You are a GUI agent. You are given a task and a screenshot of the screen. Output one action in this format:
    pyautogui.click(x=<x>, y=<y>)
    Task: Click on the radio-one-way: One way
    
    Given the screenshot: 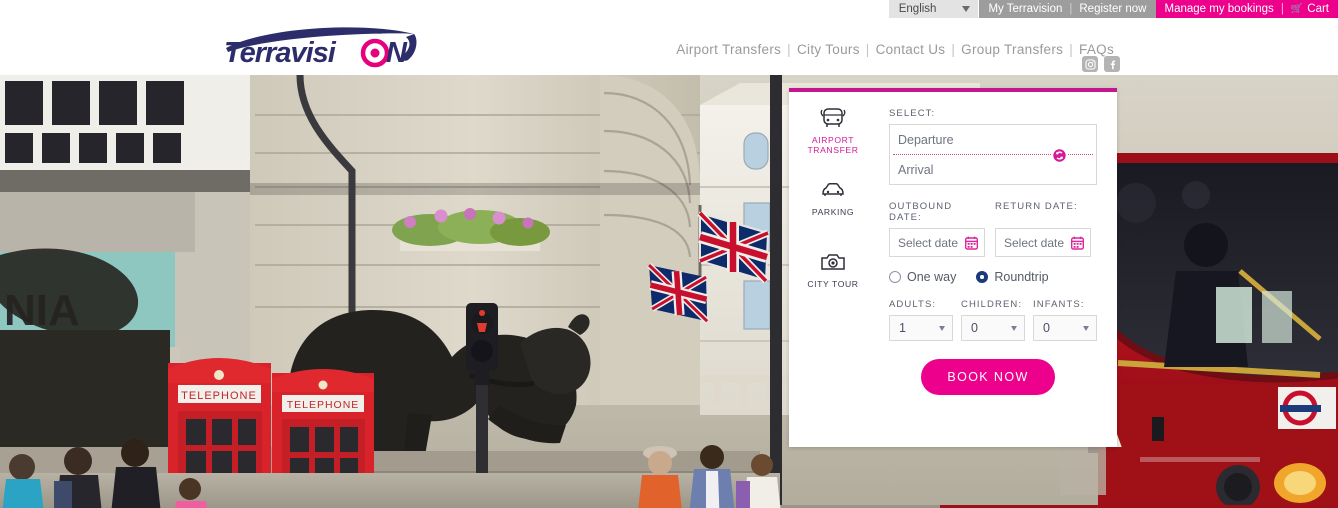 What is the action you would take?
    pyautogui.click(x=922, y=277)
    